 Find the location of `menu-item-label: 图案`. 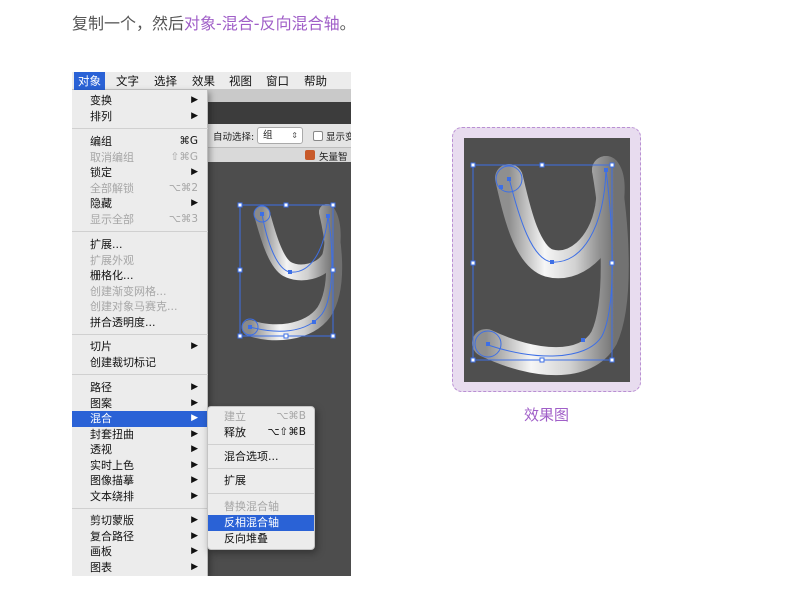

menu-item-label: 图案 is located at coordinates (101, 403).